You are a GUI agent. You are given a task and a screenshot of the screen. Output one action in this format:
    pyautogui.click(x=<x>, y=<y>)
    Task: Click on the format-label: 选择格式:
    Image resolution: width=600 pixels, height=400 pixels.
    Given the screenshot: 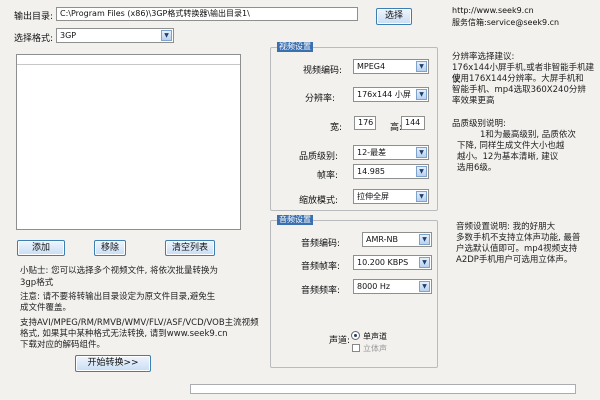 What is the action you would take?
    pyautogui.click(x=34, y=39)
    